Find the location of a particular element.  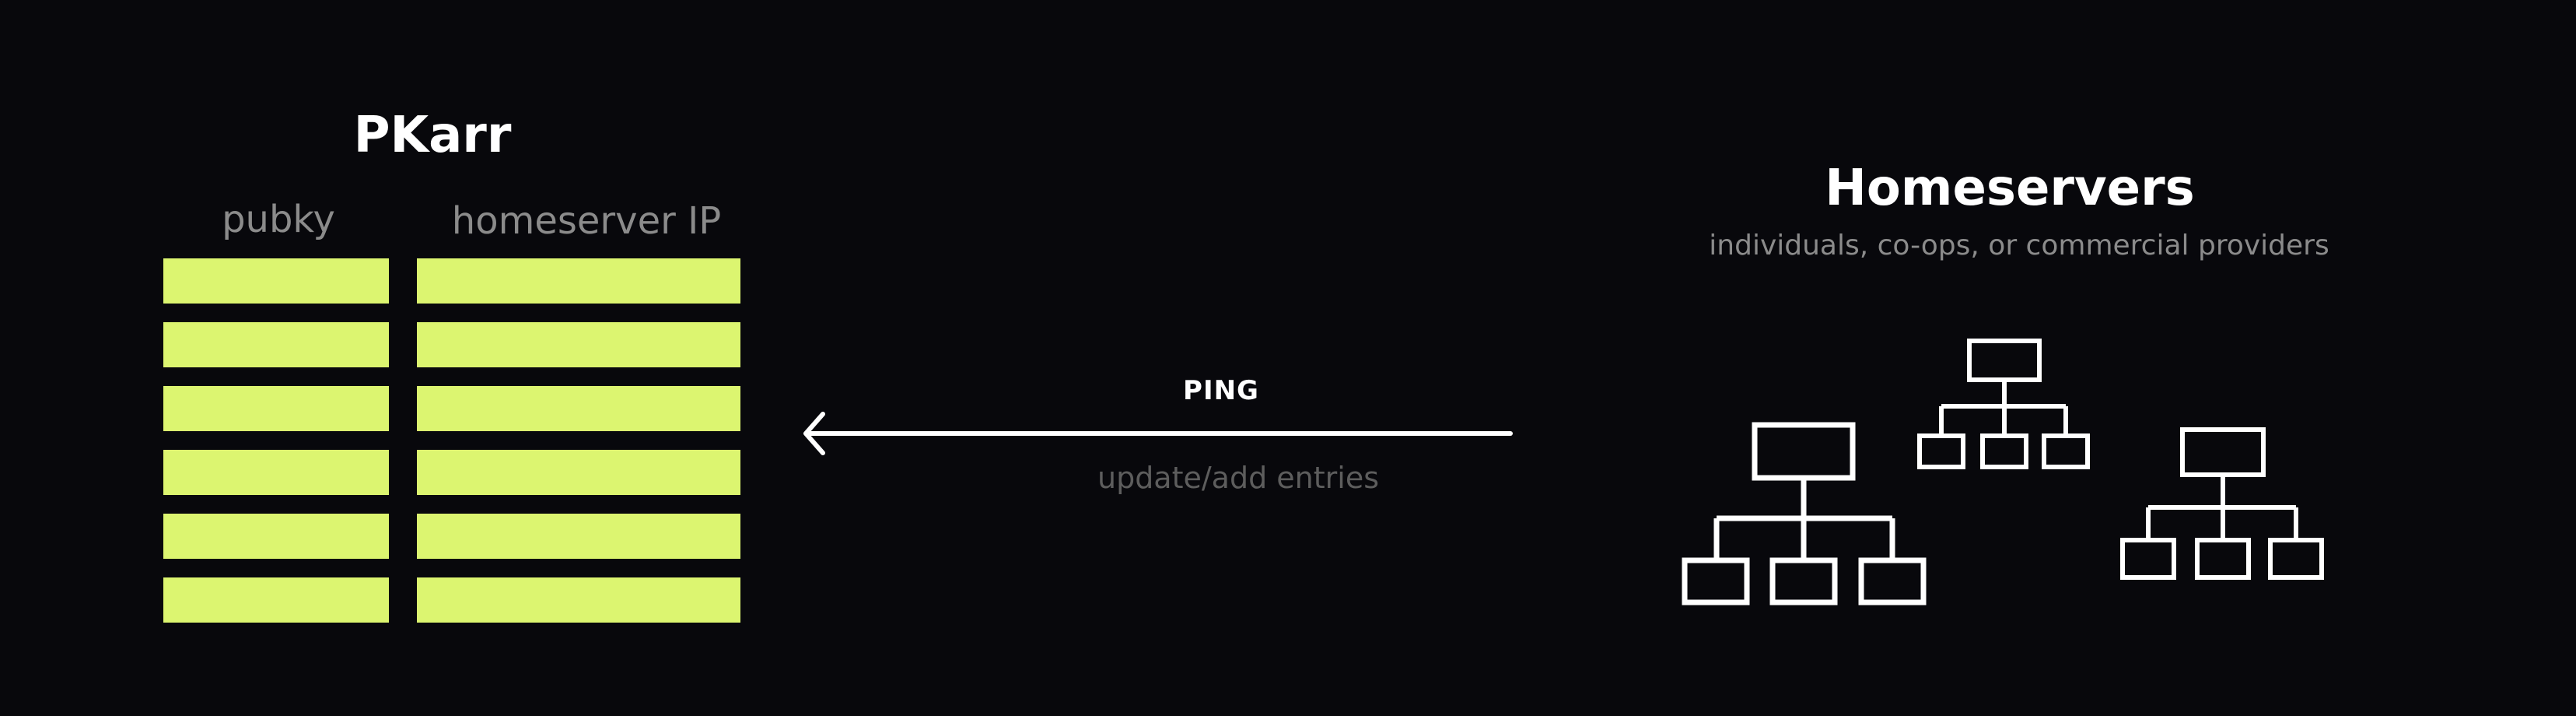

ping-arrow is located at coordinates (1158, 434).